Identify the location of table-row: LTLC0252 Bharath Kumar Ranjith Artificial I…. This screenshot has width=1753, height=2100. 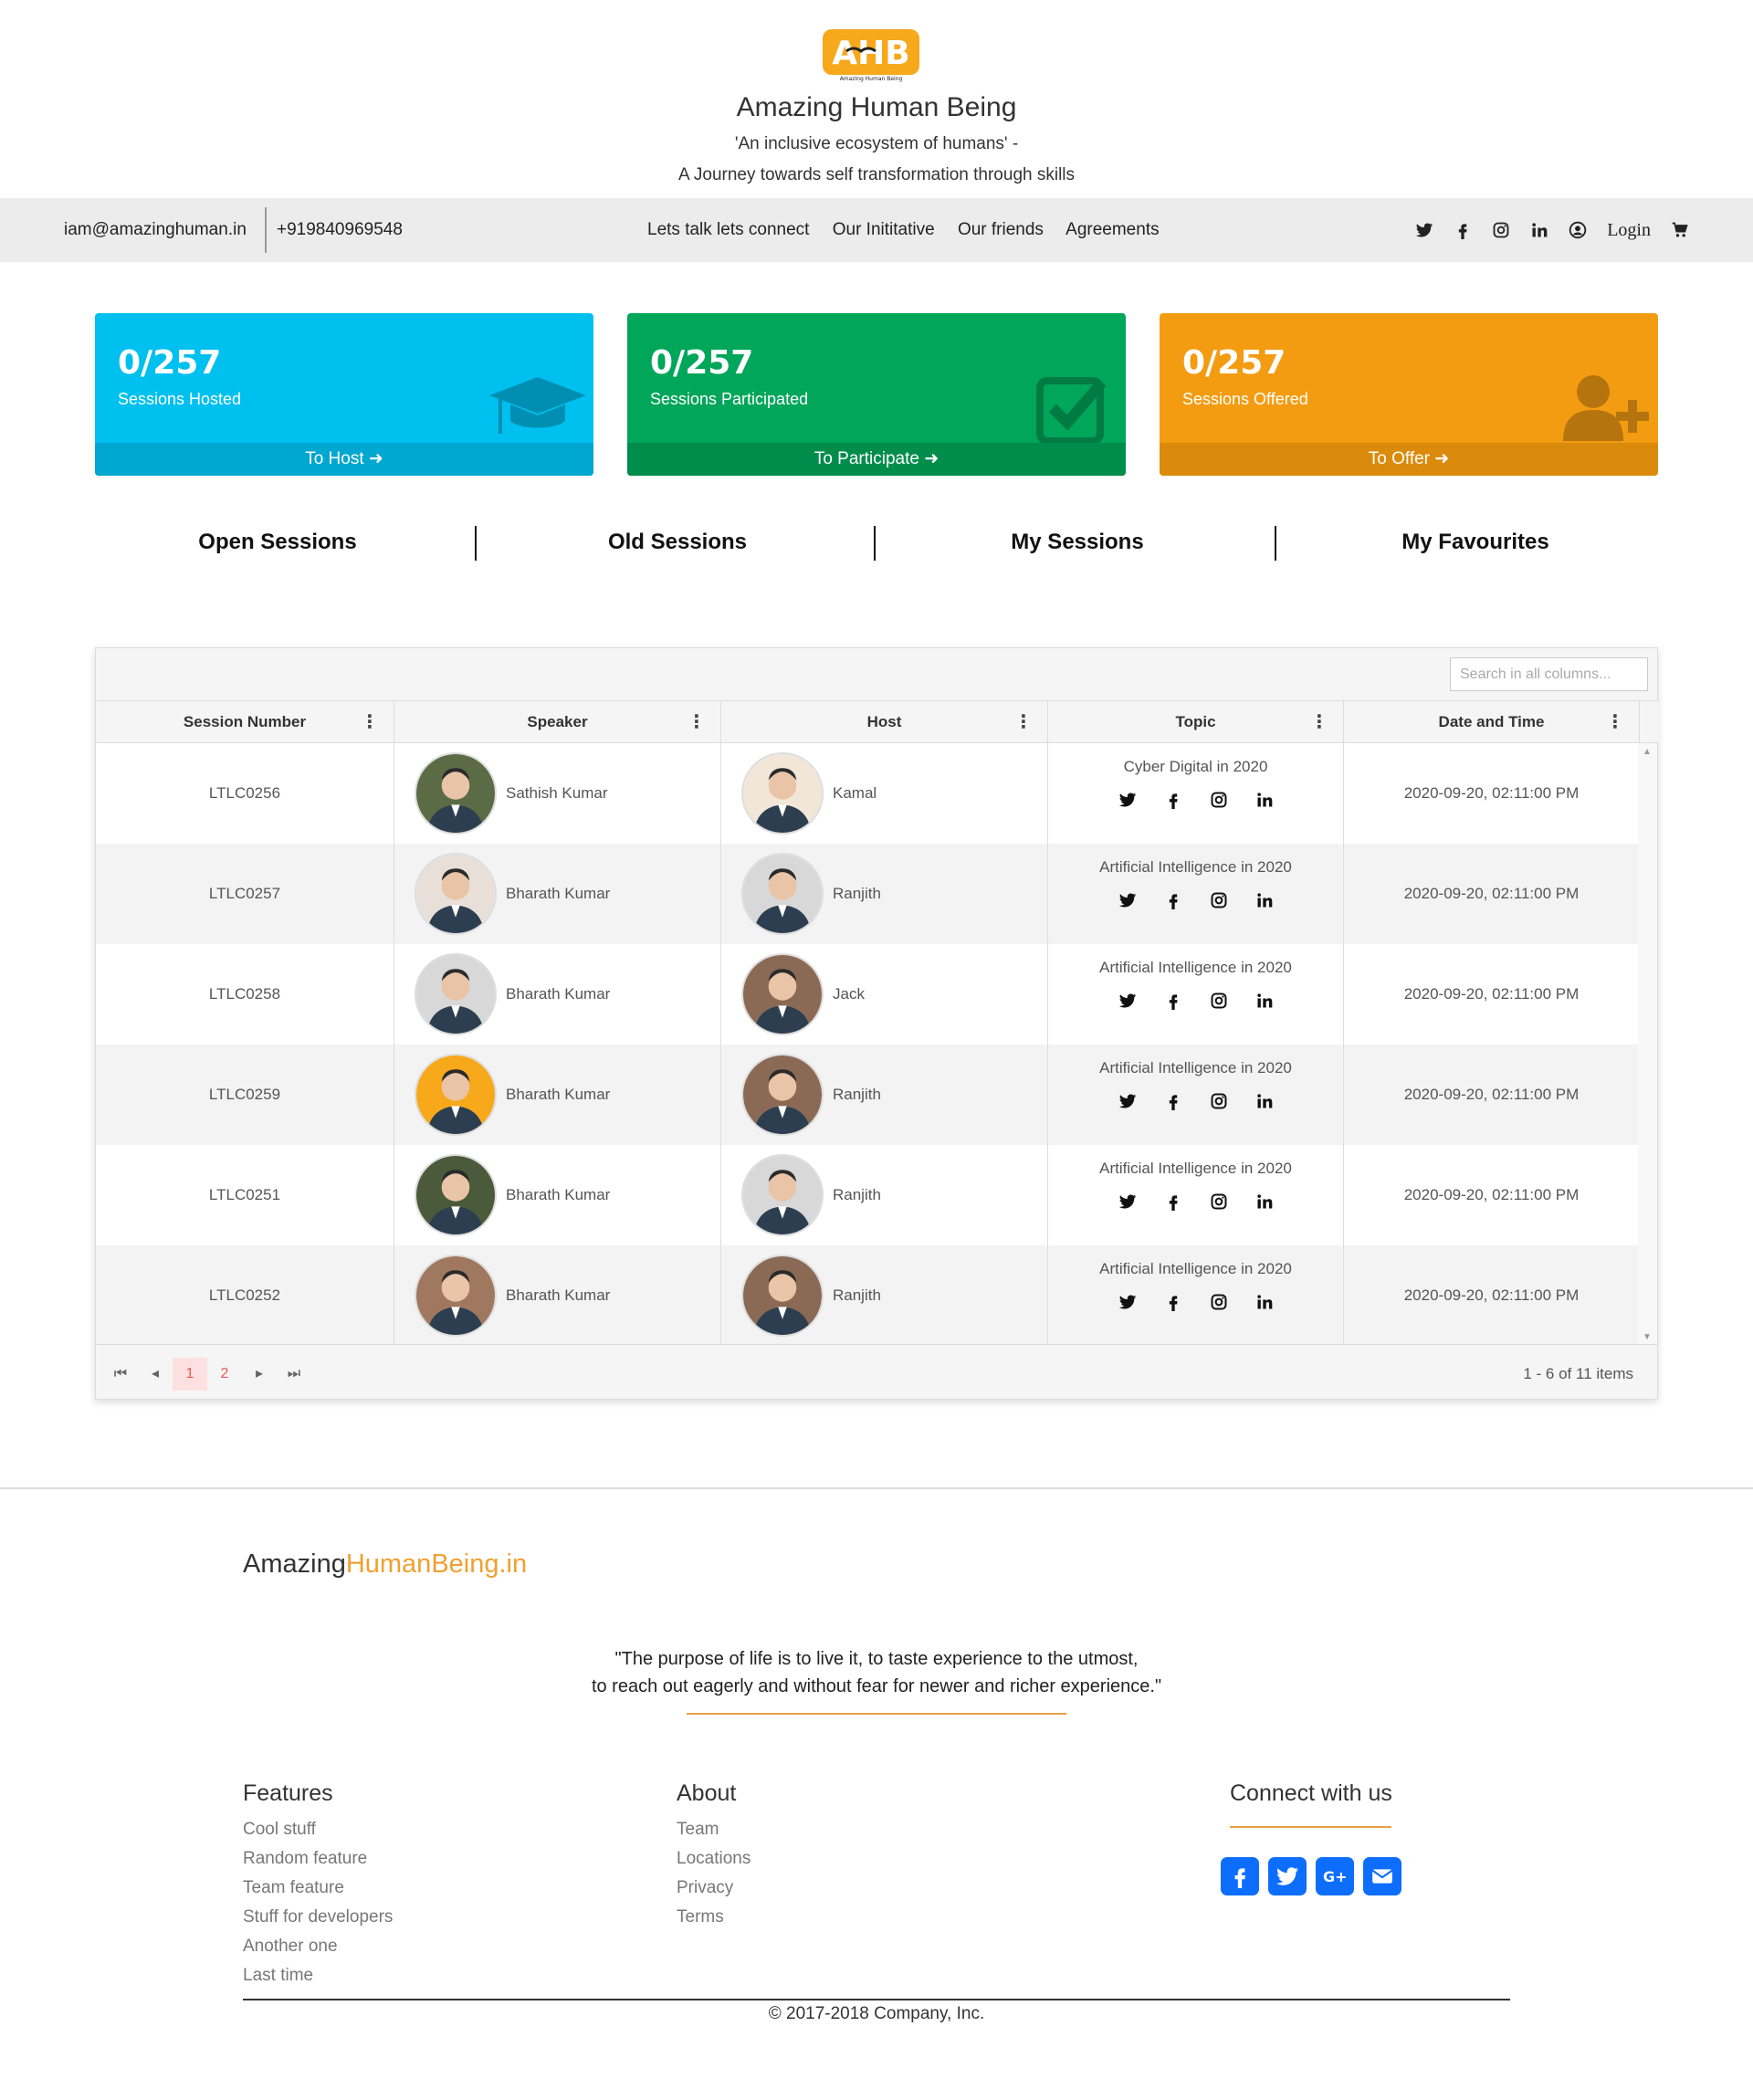
(868, 1295).